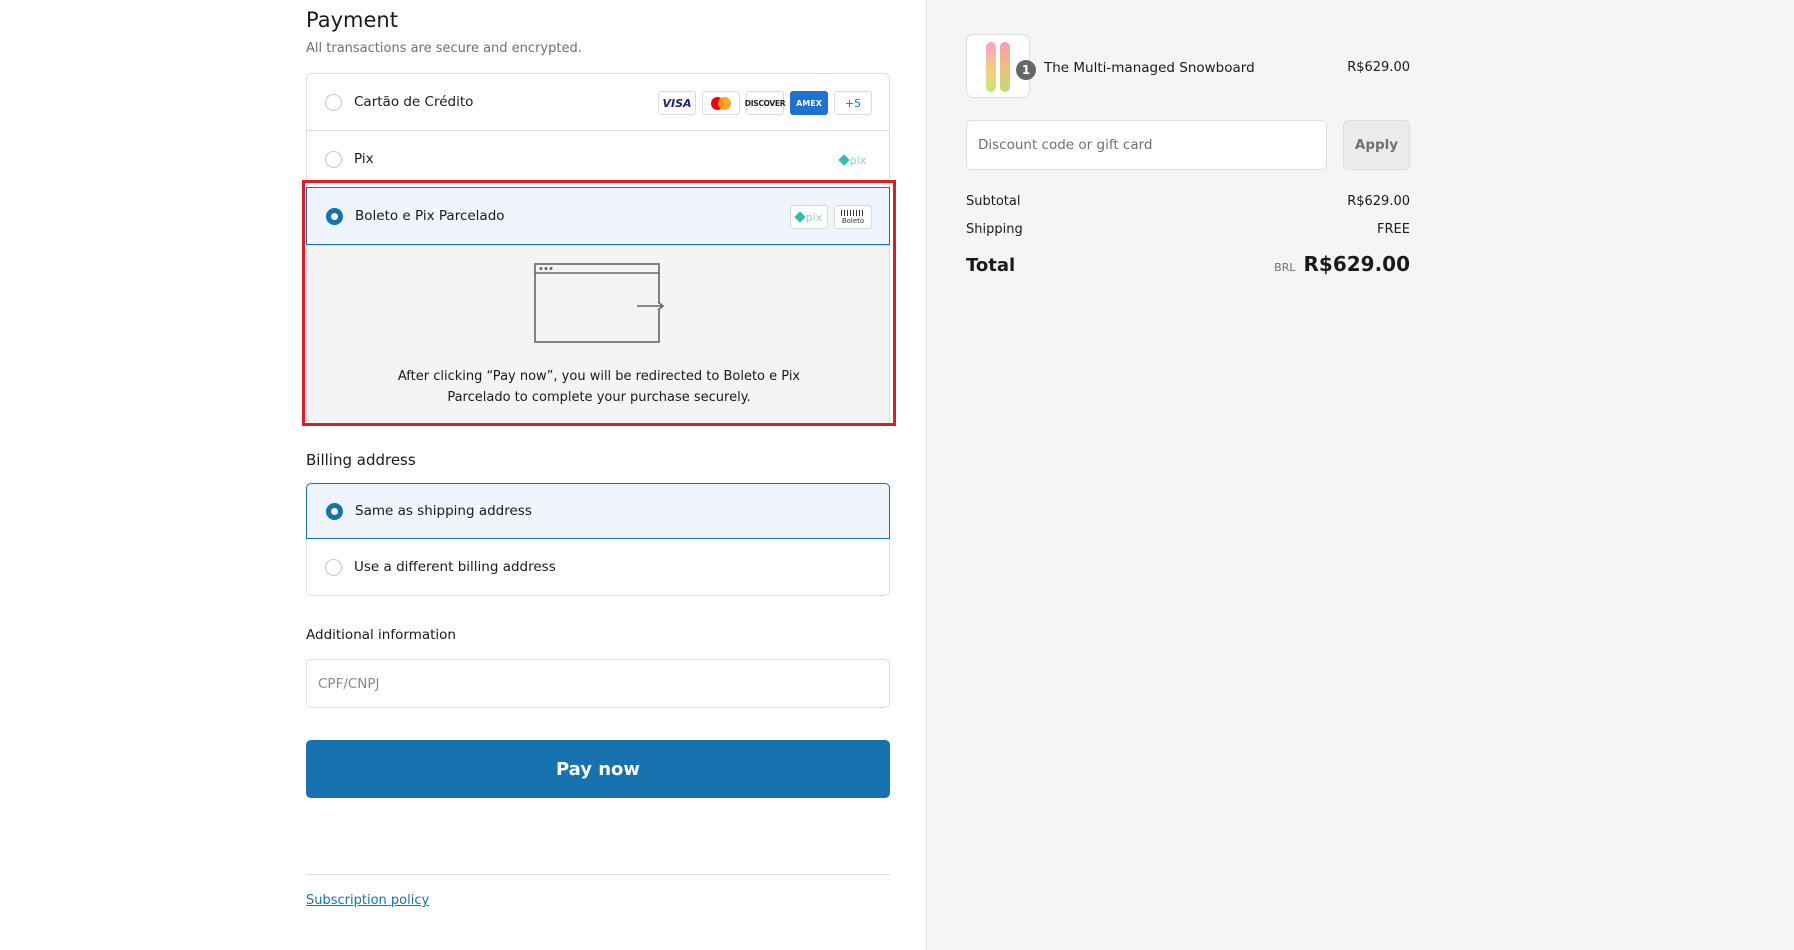  What do you see at coordinates (598, 567) in the screenshot?
I see `billing-different-address: Use a different billing address` at bounding box center [598, 567].